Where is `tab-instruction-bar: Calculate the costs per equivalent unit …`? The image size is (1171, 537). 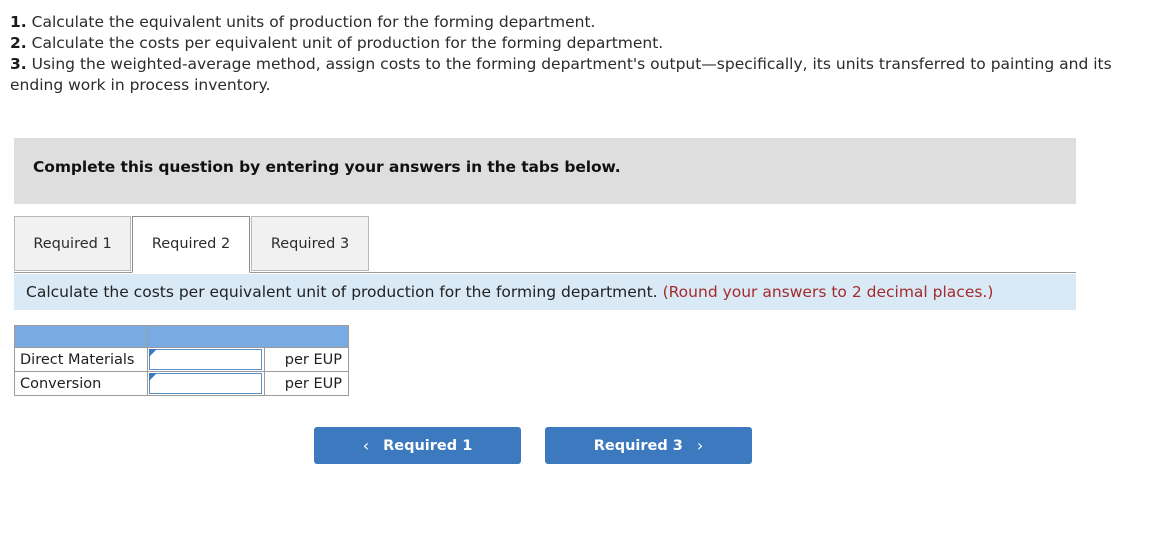 tab-instruction-bar: Calculate the costs per equivalent unit … is located at coordinates (545, 292).